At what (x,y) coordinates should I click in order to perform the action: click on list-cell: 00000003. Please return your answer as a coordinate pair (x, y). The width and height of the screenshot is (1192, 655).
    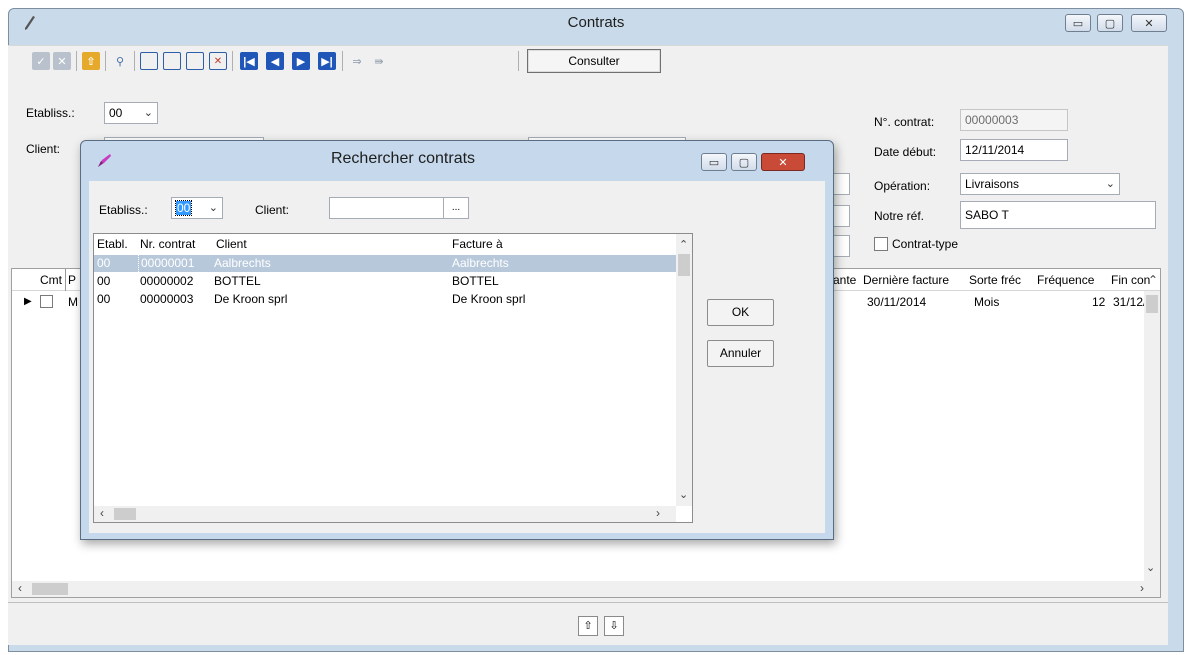
    Looking at the image, I should click on (167, 299).